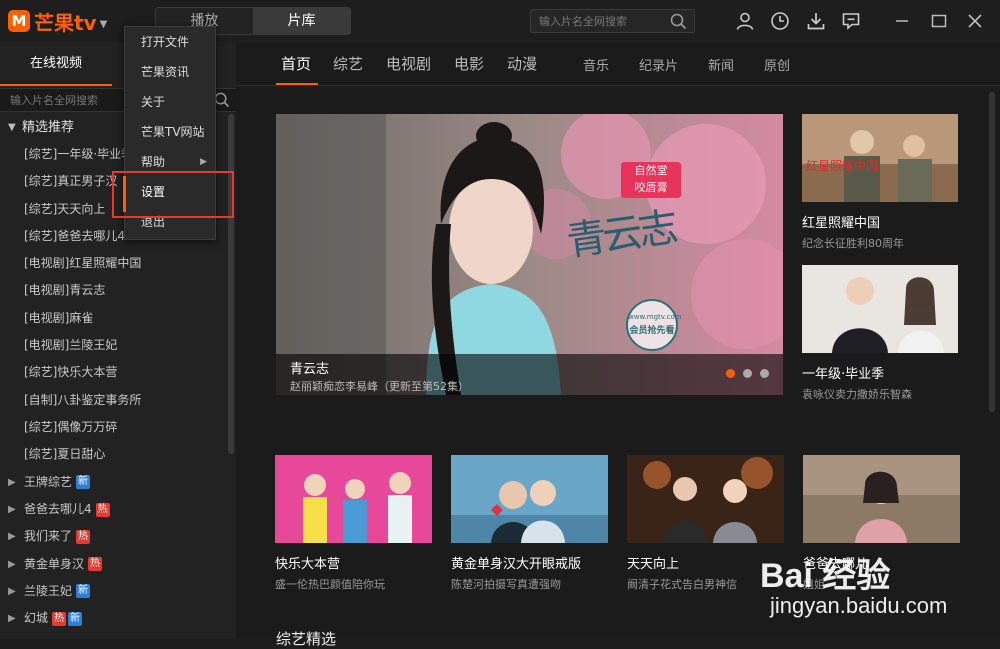 The height and width of the screenshot is (649, 1000). I want to click on category-row: ▶ 爸爸去哪儿4 热, so click(114, 509).